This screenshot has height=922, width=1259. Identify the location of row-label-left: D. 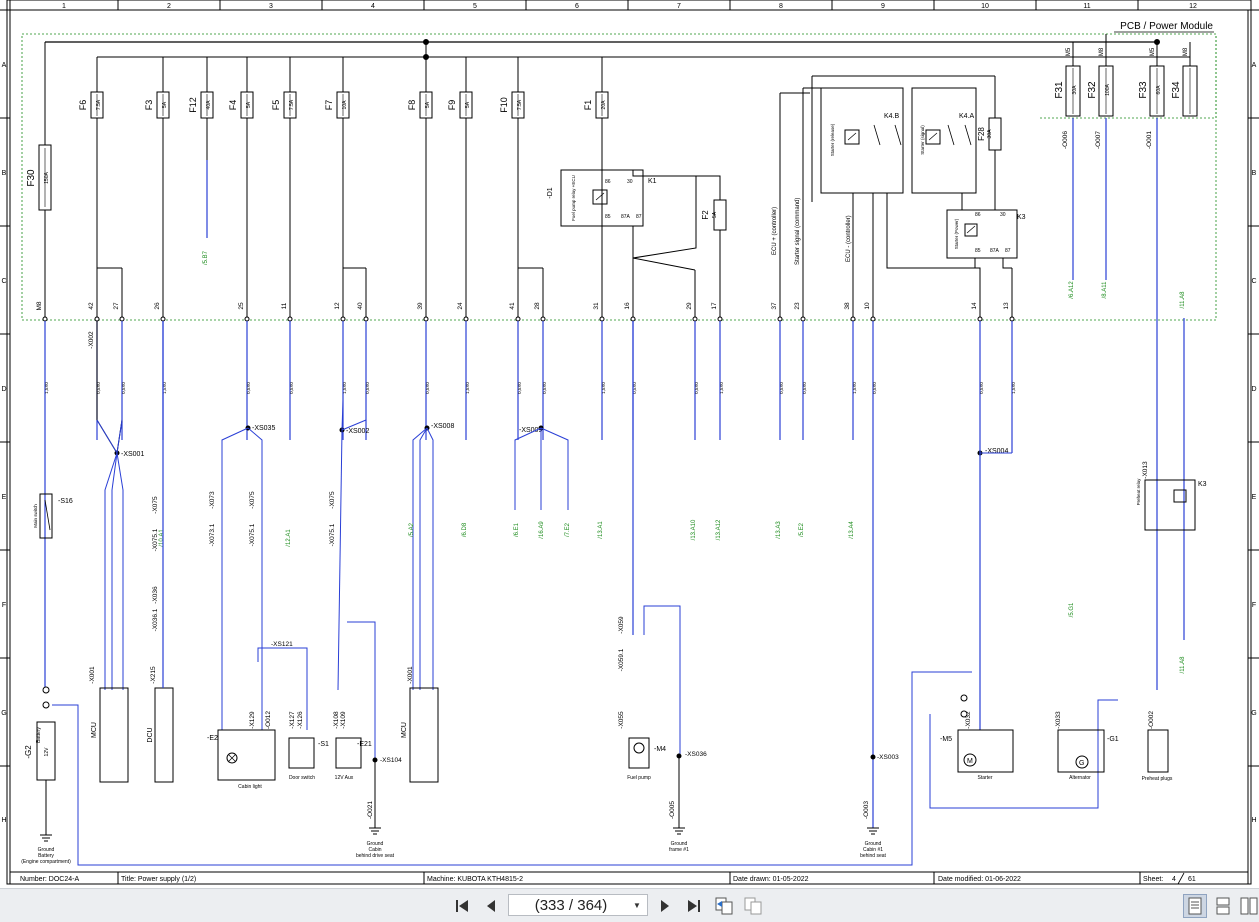
(3, 389).